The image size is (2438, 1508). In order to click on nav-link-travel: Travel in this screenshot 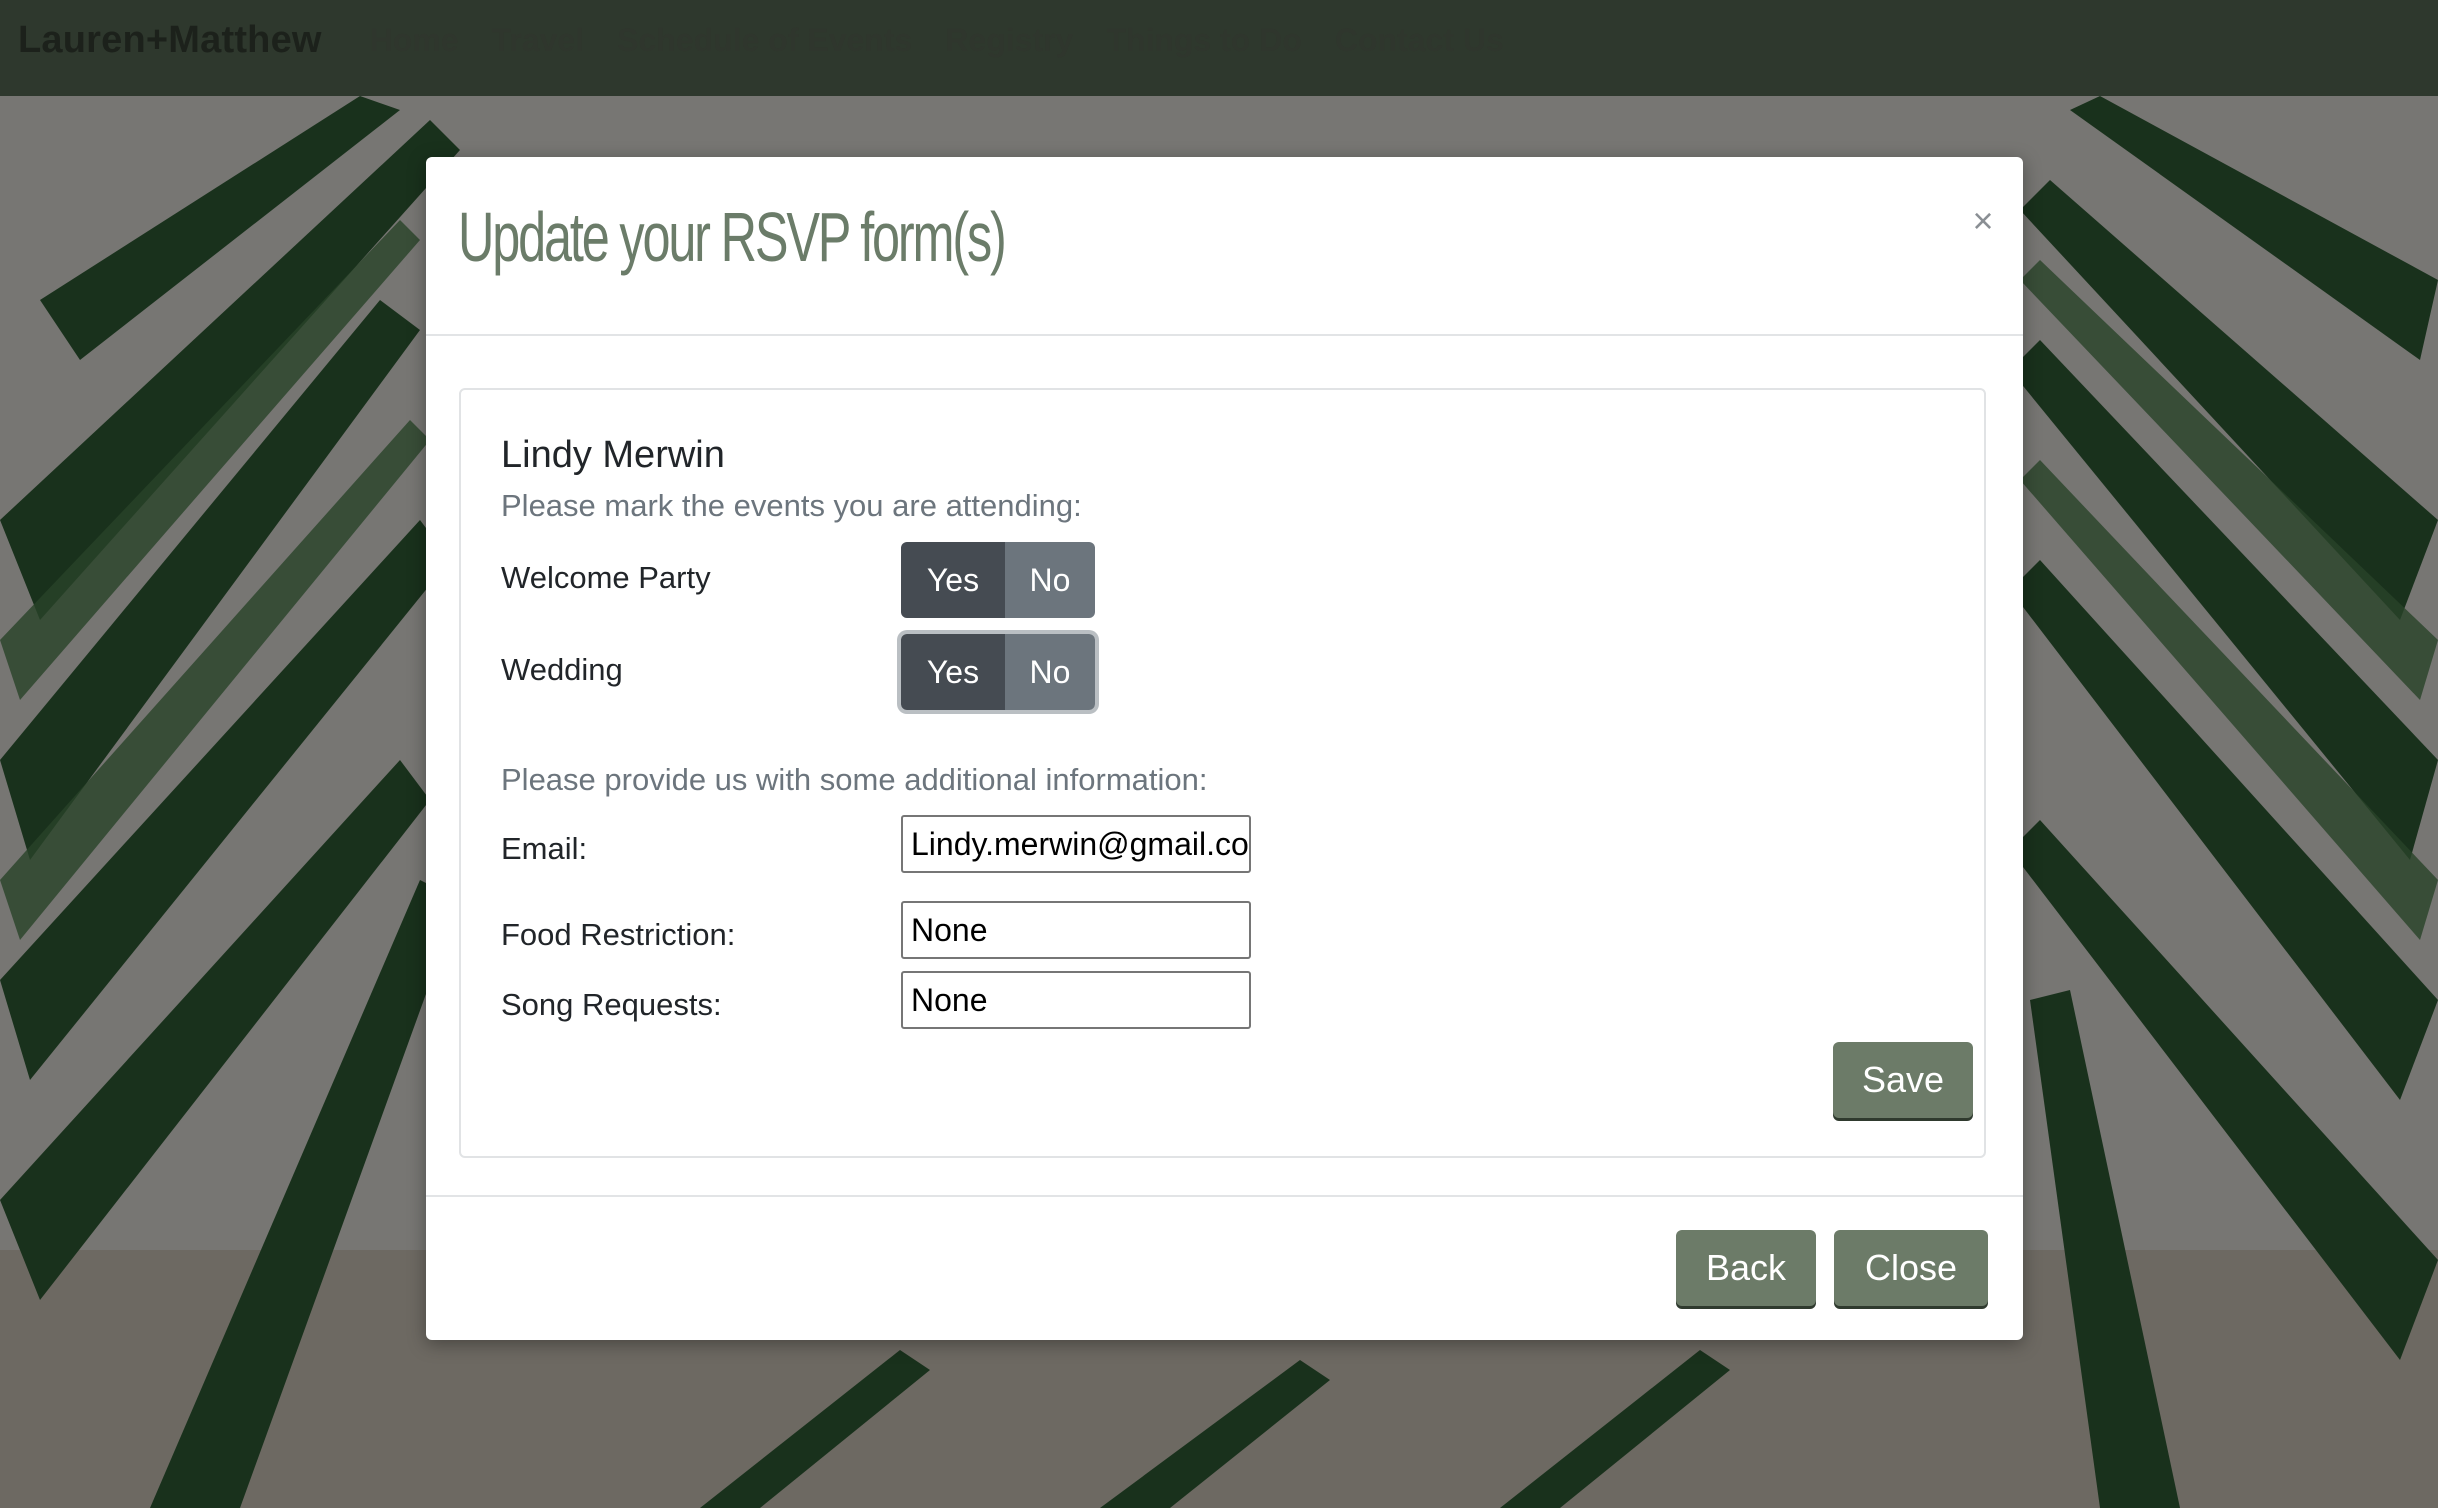, I will do `click(538, 40)`.